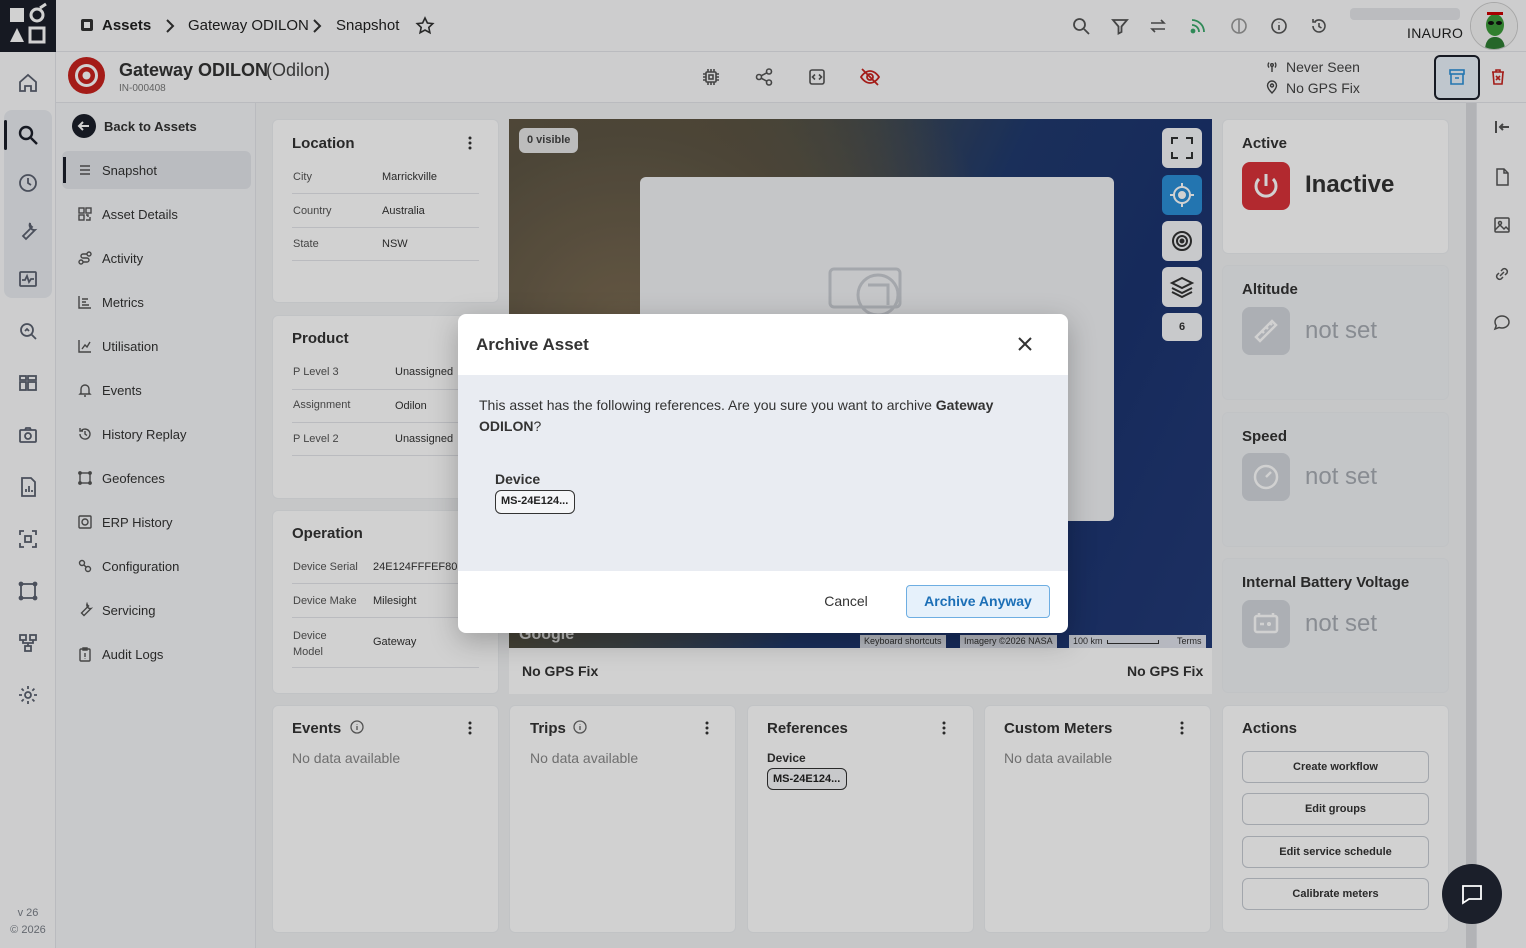 This screenshot has width=1526, height=948. What do you see at coordinates (846, 601) in the screenshot?
I see `cancel-button: Cancel` at bounding box center [846, 601].